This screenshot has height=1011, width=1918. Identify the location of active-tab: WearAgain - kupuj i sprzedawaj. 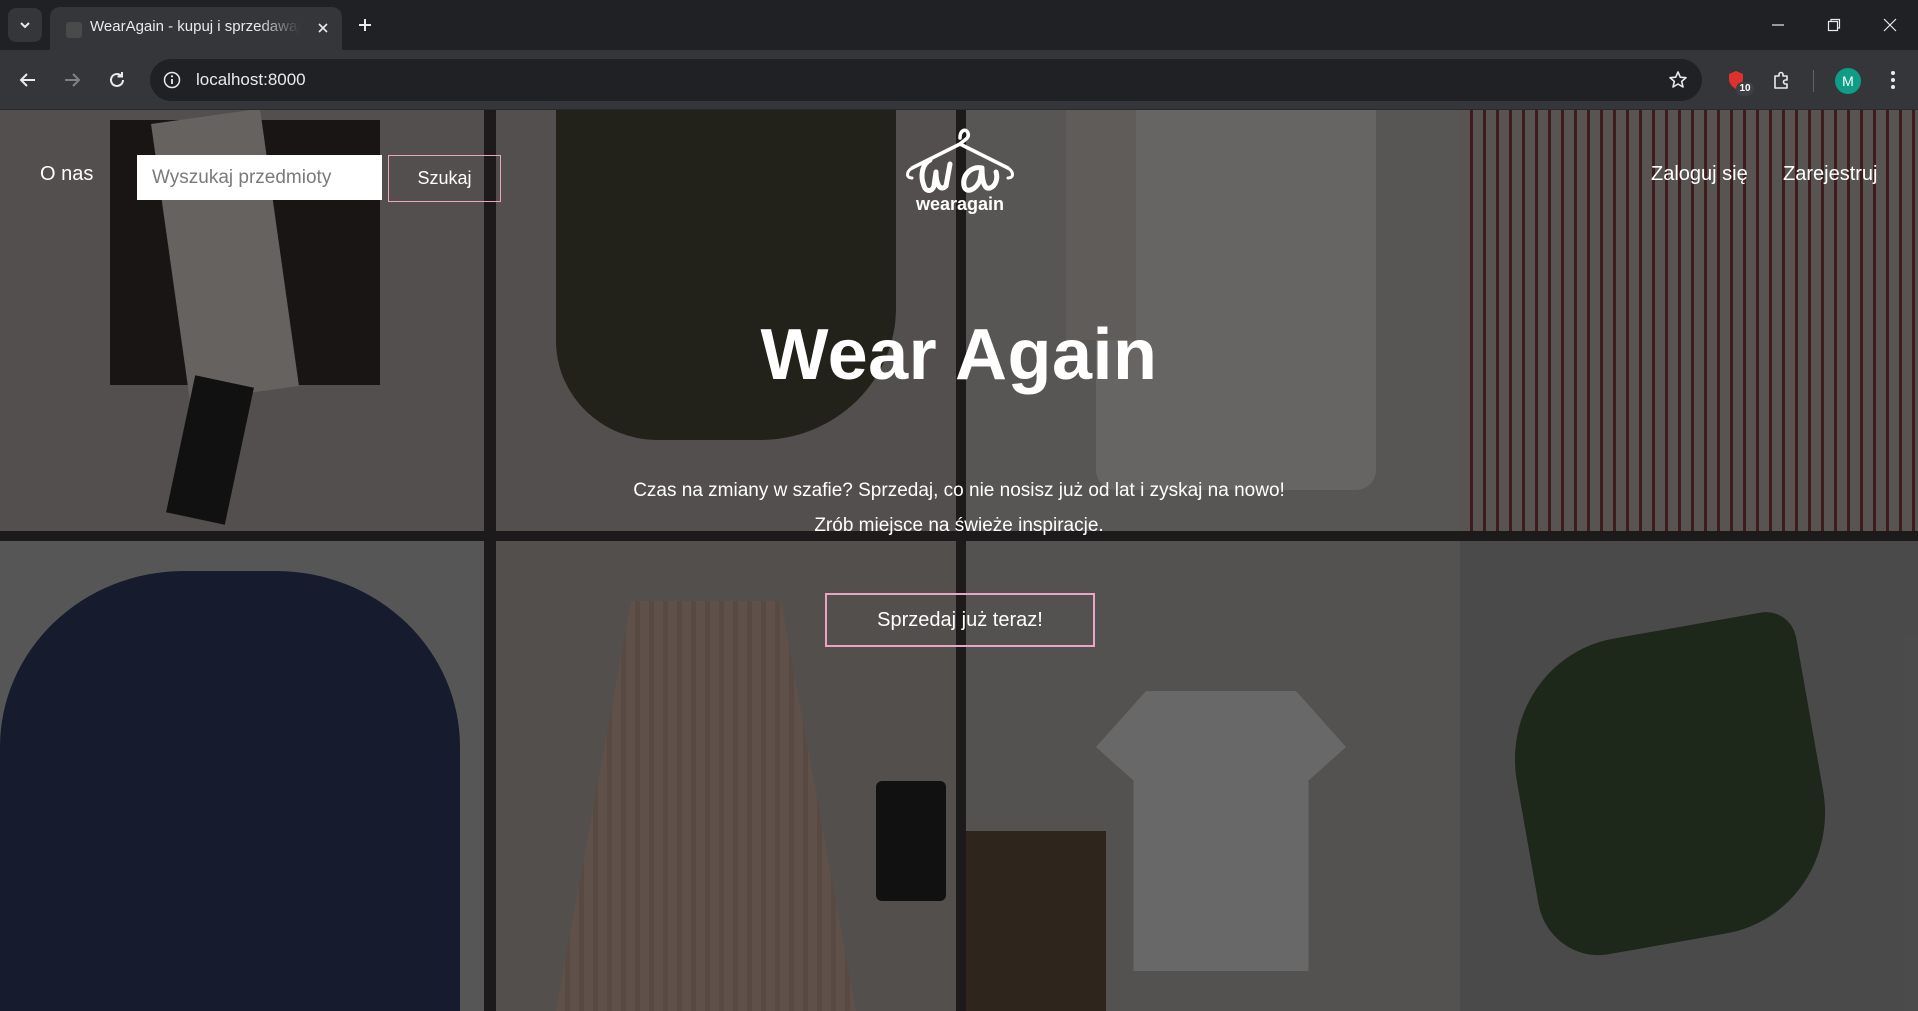
(196, 28).